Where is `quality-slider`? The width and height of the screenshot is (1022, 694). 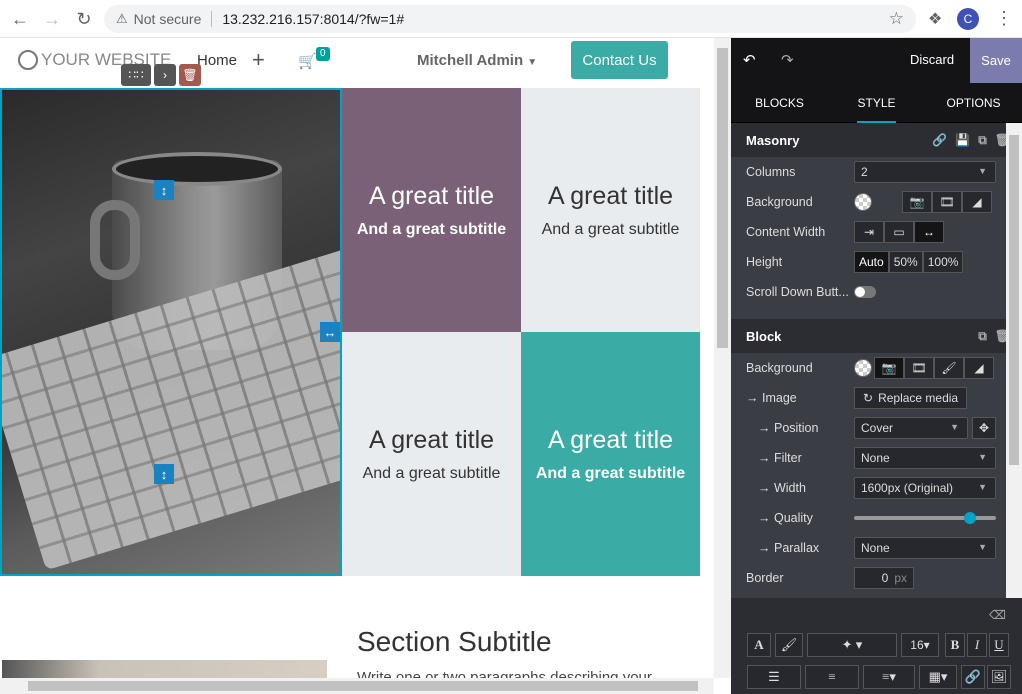 quality-slider is located at coordinates (925, 518).